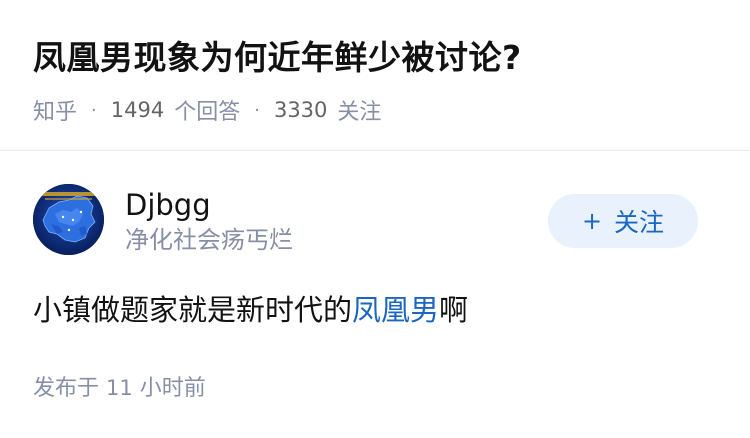 The height and width of the screenshot is (438, 750). What do you see at coordinates (639, 222) in the screenshot?
I see `follow-button-label: 关注` at bounding box center [639, 222].